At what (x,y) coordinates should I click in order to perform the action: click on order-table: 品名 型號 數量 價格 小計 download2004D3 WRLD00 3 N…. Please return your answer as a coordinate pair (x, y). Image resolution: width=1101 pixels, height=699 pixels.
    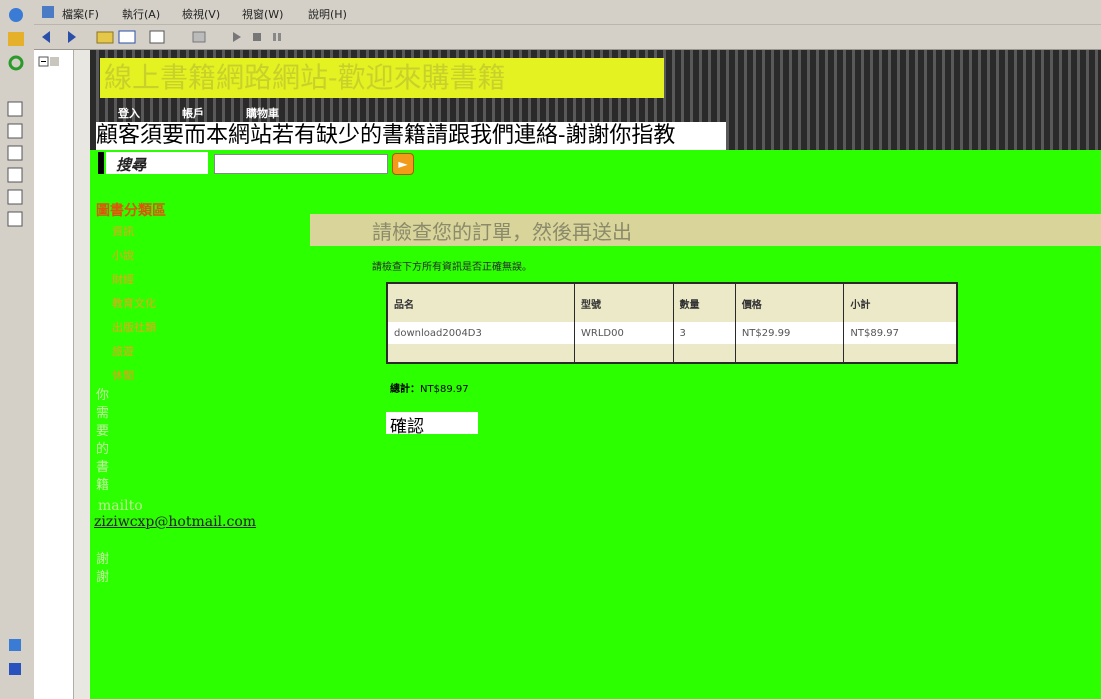
    Looking at the image, I should click on (672, 323).